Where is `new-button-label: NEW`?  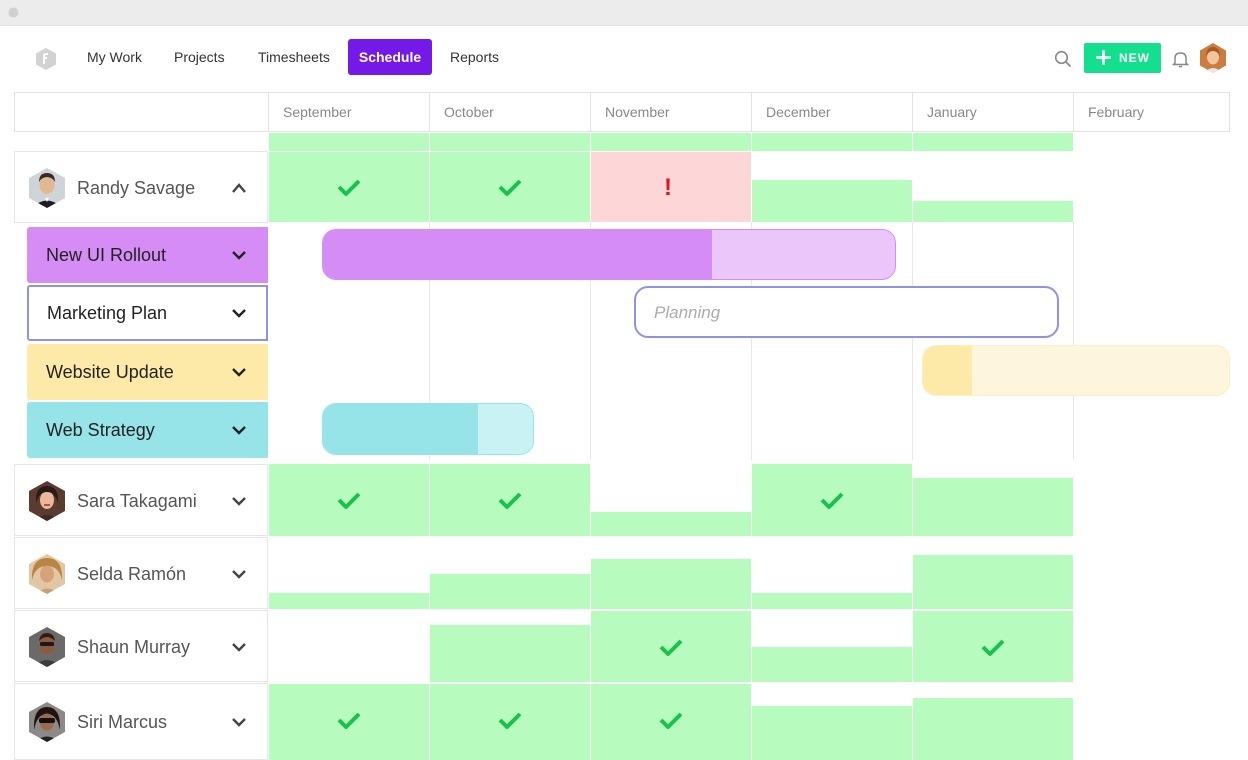
new-button-label: NEW is located at coordinates (1134, 58).